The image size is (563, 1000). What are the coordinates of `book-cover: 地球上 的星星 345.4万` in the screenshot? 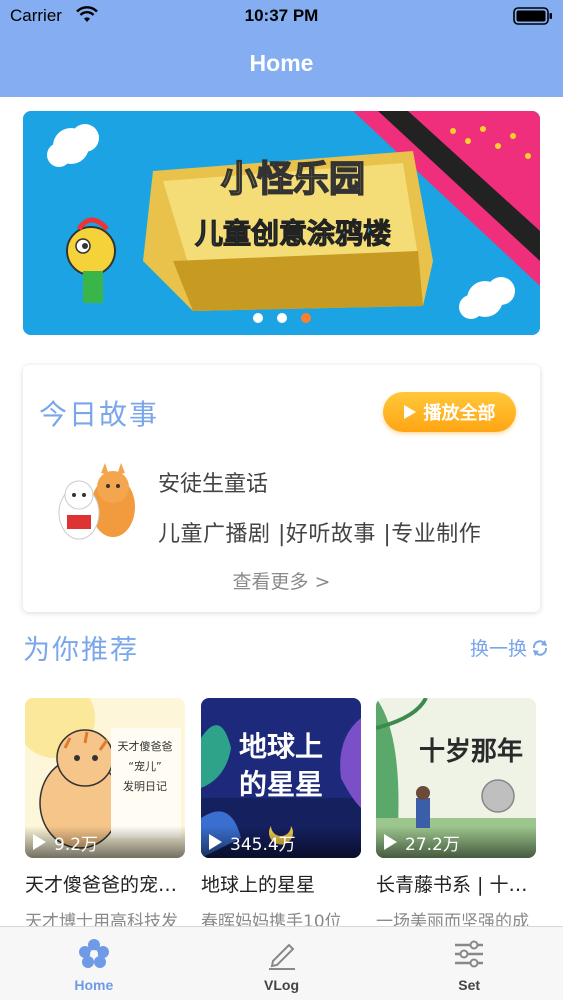 It's located at (281, 778).